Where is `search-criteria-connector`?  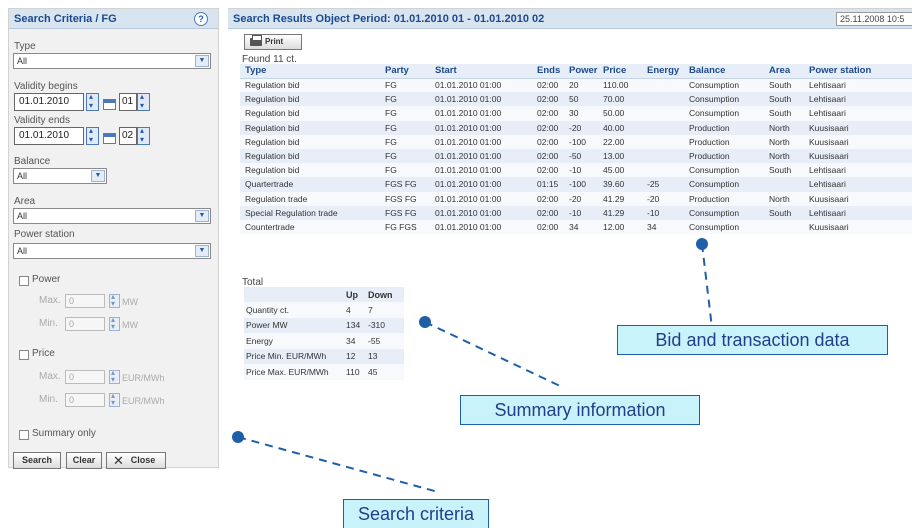
search-criteria-connector is located at coordinates (338, 464).